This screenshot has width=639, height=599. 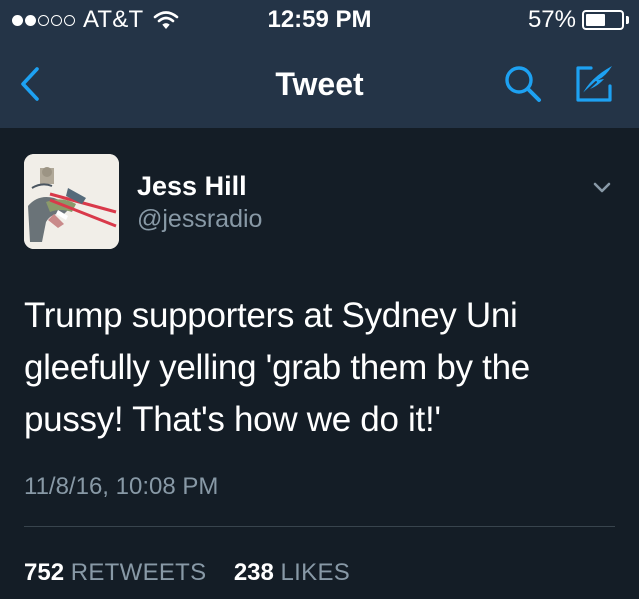 What do you see at coordinates (139, 572) in the screenshot?
I see `retweets-label: RETWEETS` at bounding box center [139, 572].